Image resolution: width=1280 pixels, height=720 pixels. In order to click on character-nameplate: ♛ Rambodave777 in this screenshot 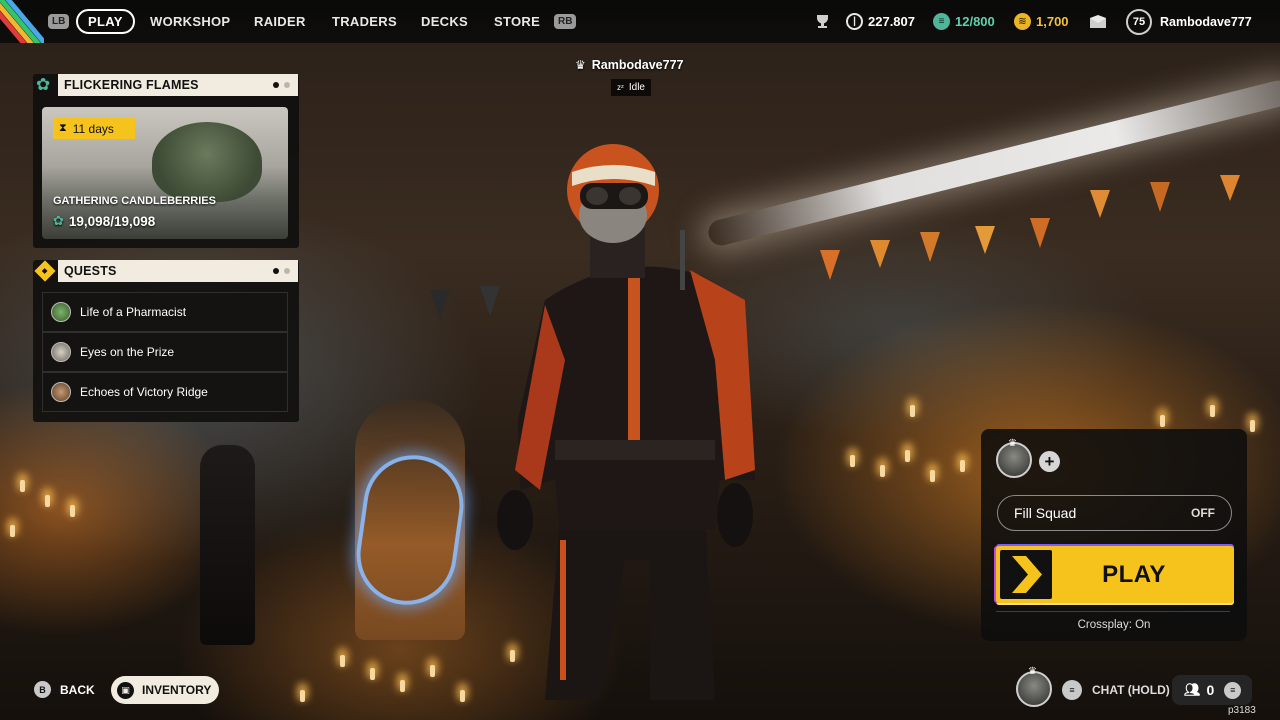, I will do `click(629, 65)`.